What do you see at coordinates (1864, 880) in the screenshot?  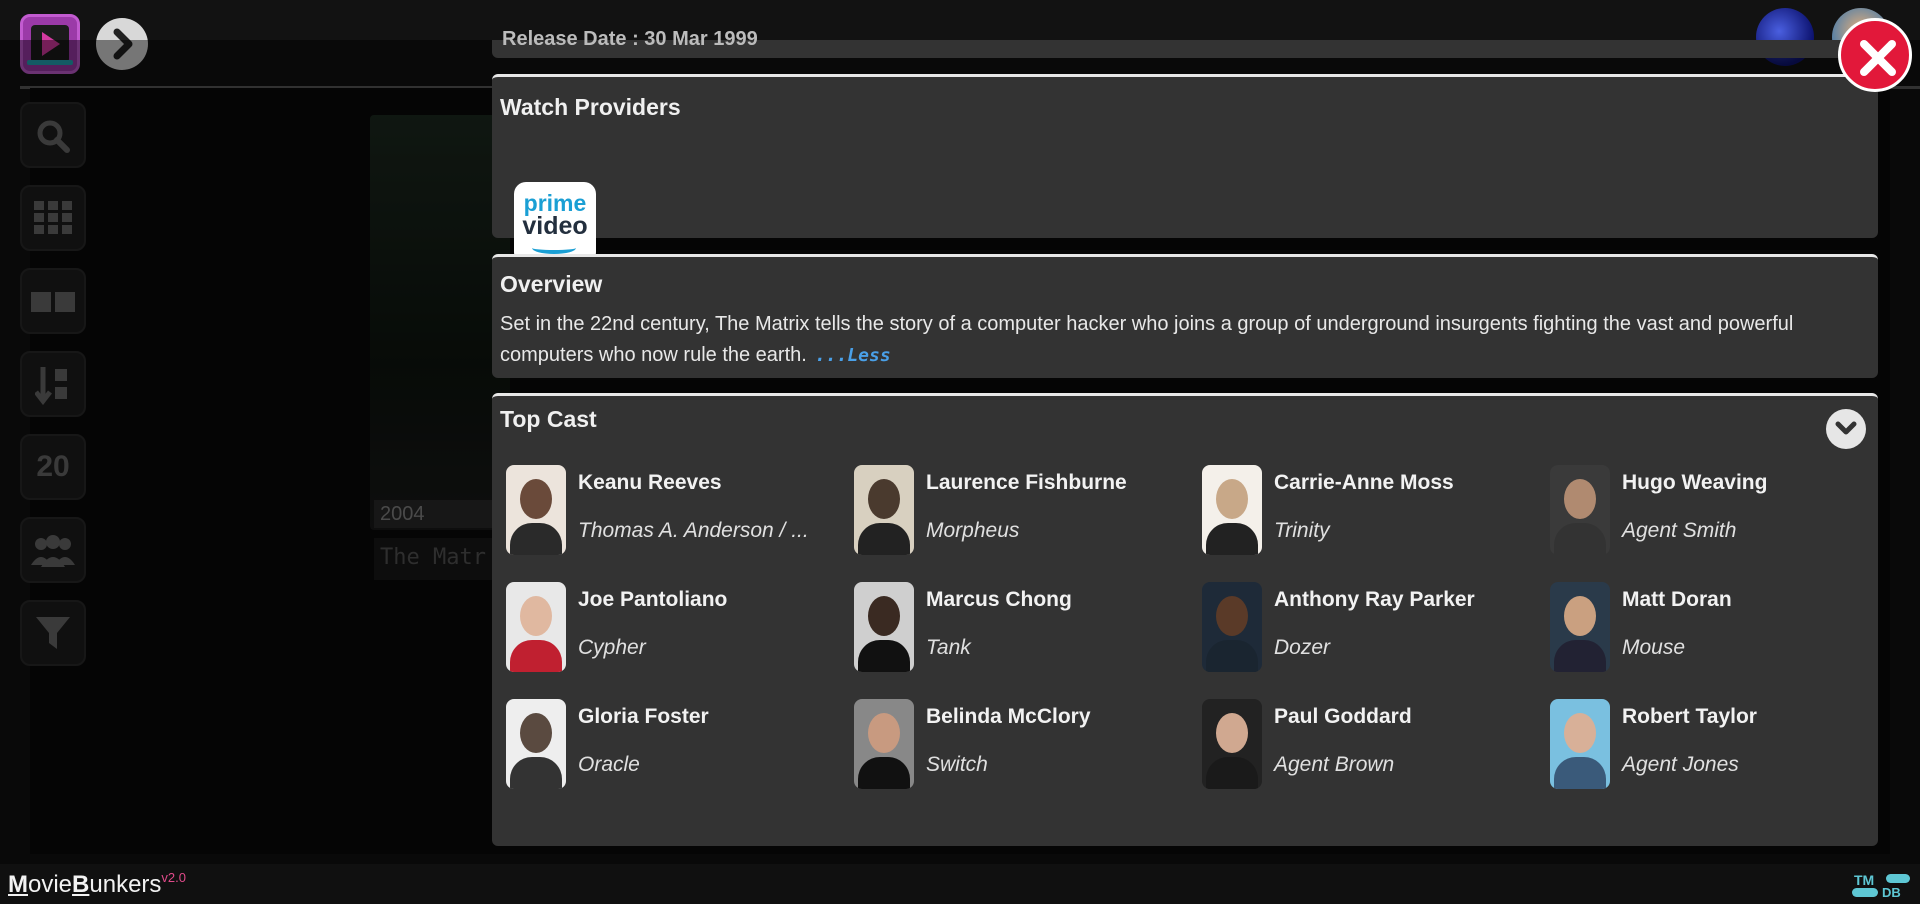 I see `tmdb-text-top: TM` at bounding box center [1864, 880].